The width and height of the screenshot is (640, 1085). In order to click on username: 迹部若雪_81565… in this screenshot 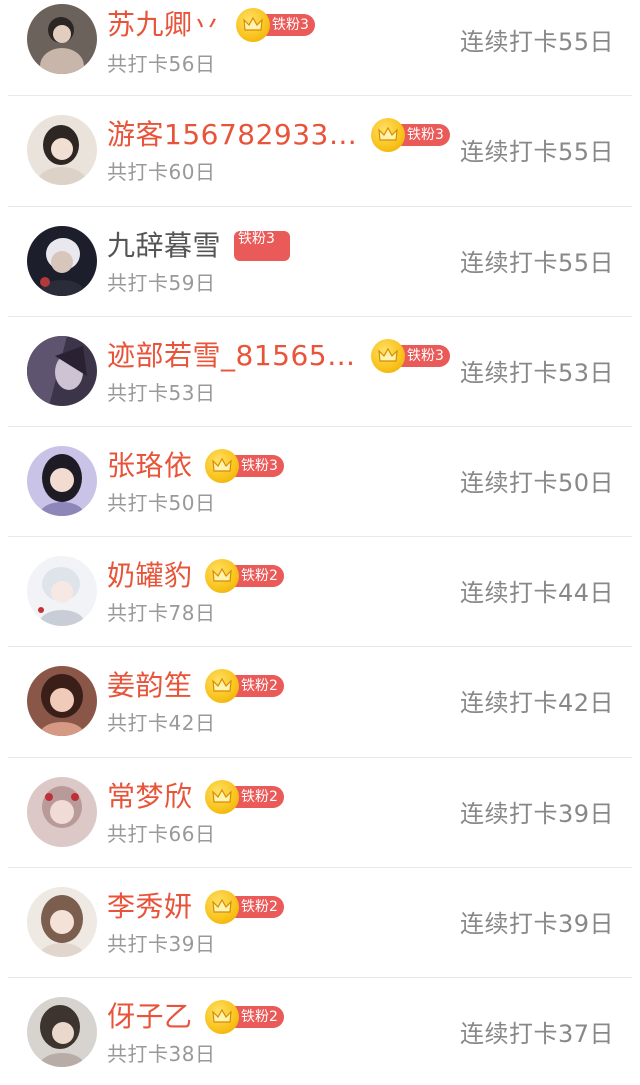, I will do `click(231, 356)`.